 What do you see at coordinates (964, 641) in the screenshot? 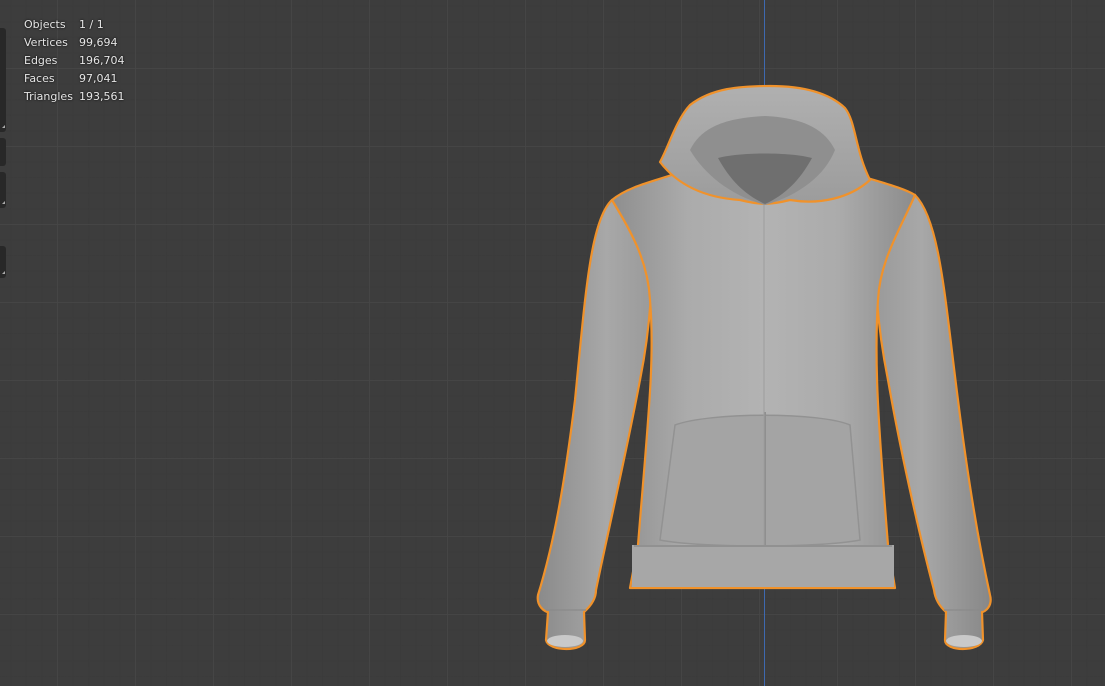
I see `right-cuff-opening` at bounding box center [964, 641].